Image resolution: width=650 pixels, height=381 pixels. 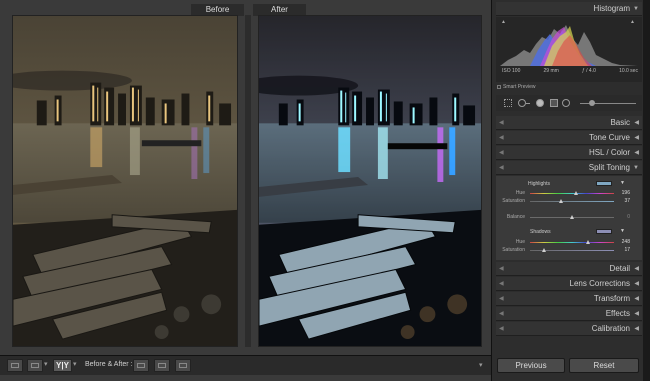 What do you see at coordinates (245, 365) in the screenshot?
I see `bottom-toolbar: ▾ Y|Y ▾ Before & After : ▾` at bounding box center [245, 365].